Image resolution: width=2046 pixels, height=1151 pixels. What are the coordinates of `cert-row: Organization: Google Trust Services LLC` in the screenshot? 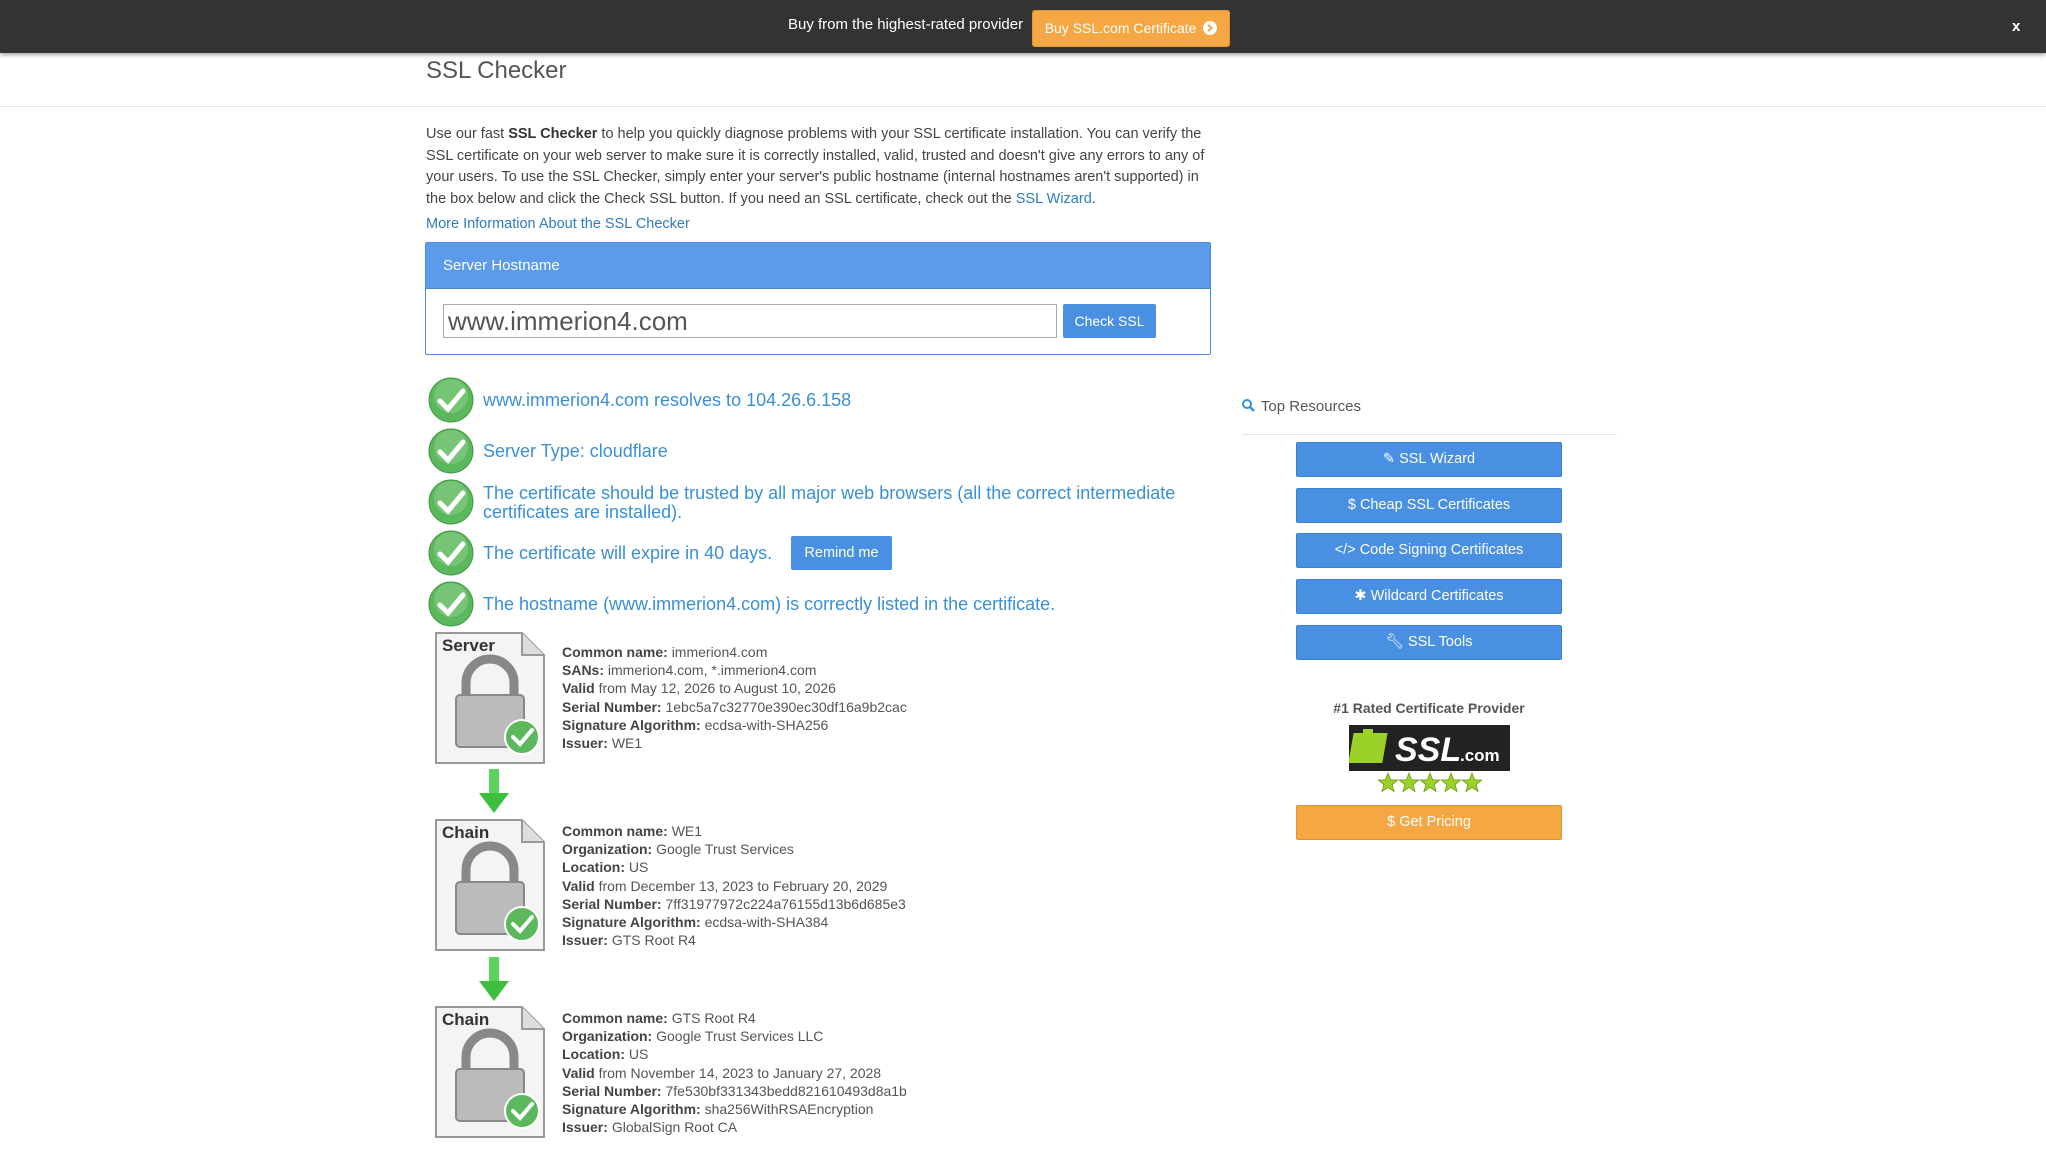 It's located at (693, 1036).